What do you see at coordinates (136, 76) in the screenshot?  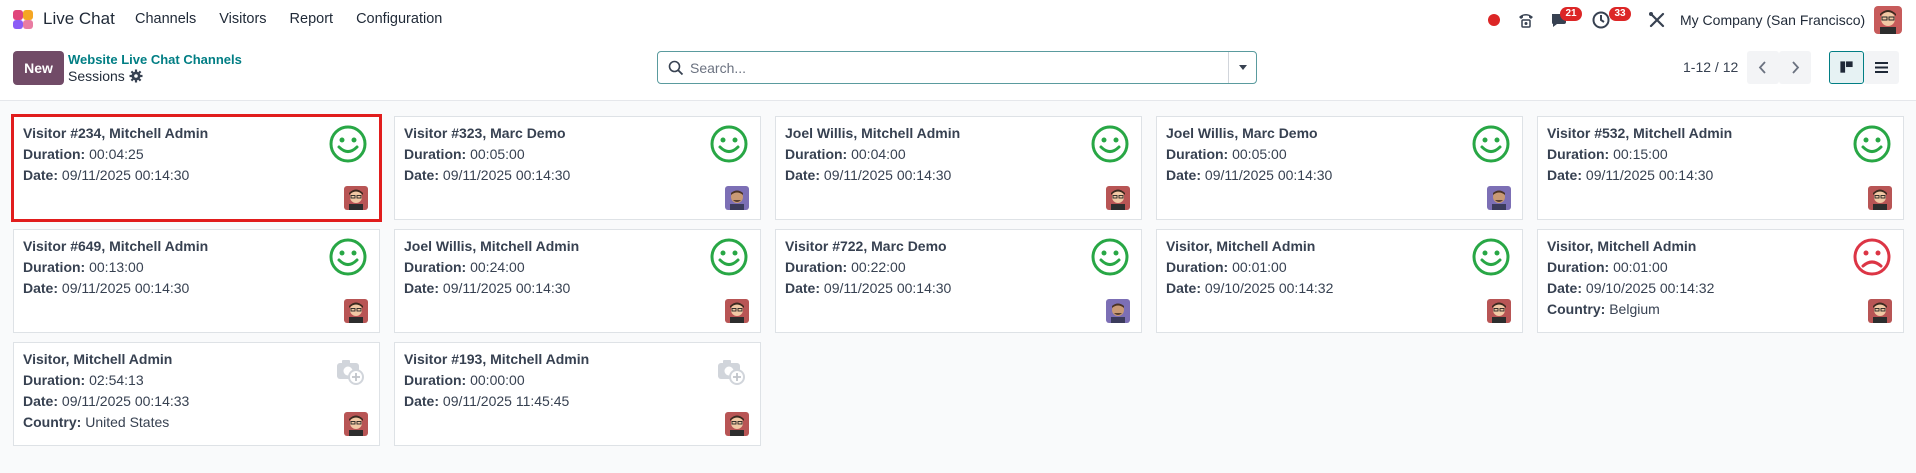 I see `gear-icon` at bounding box center [136, 76].